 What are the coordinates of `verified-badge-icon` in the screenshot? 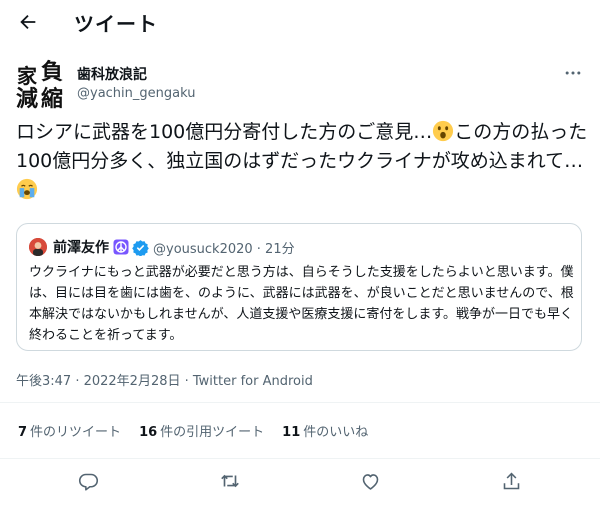 It's located at (140, 247).